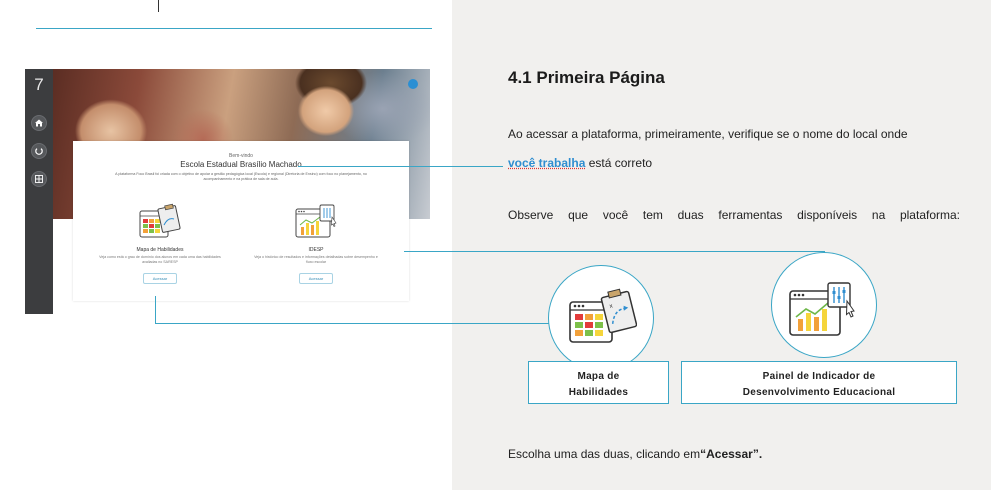 Image resolution: width=991 pixels, height=490 pixels. Describe the element at coordinates (352, 323) in the screenshot. I see `connector-line-mapa` at that location.